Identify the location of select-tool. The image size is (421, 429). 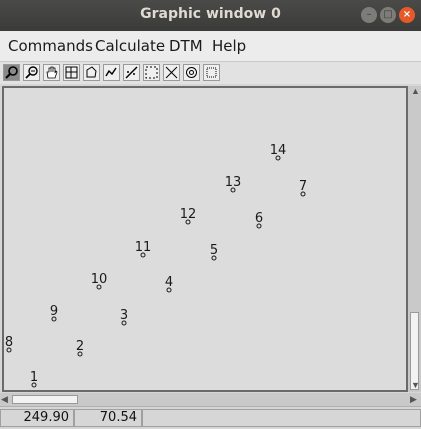
(151, 72).